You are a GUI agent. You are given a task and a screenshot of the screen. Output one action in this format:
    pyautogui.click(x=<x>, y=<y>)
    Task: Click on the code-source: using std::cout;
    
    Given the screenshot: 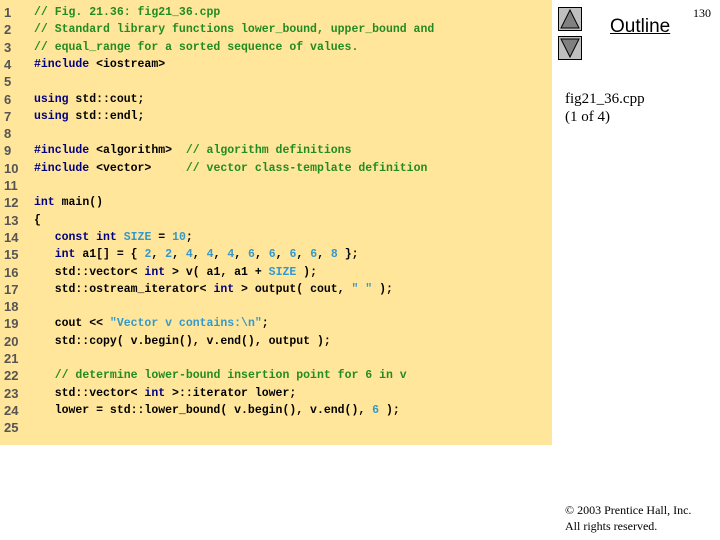 What is the action you would take?
    pyautogui.click(x=89, y=99)
    